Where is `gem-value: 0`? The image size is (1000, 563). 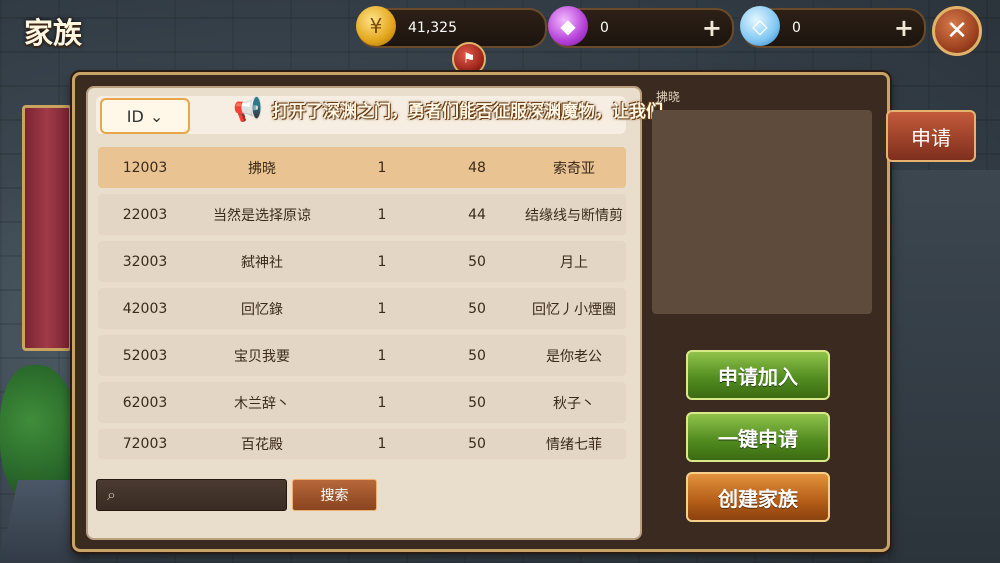
gem-value: 0 is located at coordinates (604, 28).